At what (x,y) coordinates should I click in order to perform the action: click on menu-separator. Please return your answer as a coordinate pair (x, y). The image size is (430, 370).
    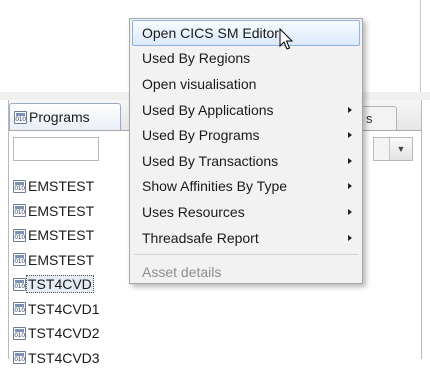
    Looking at the image, I should click on (246, 254).